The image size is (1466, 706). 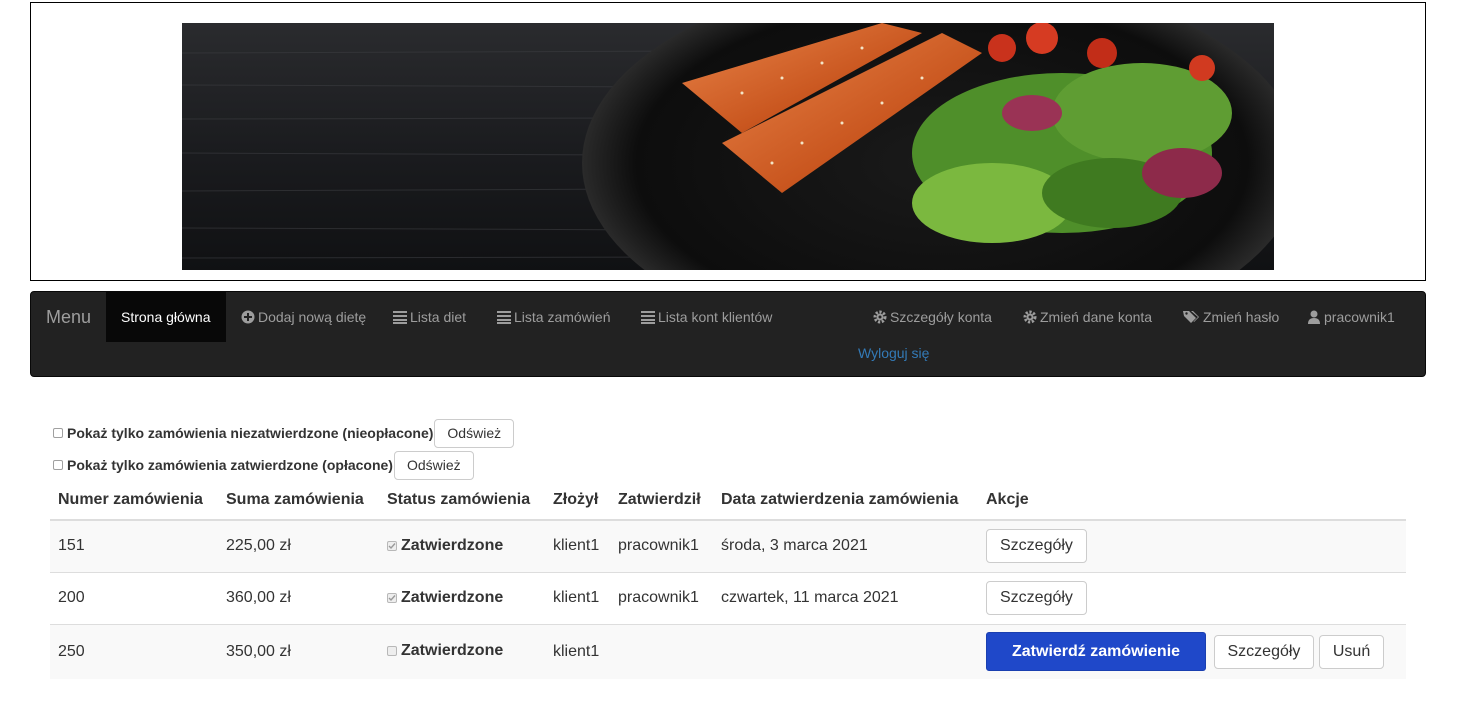 I want to click on column-header: Numer zamówienia, so click(x=134, y=500).